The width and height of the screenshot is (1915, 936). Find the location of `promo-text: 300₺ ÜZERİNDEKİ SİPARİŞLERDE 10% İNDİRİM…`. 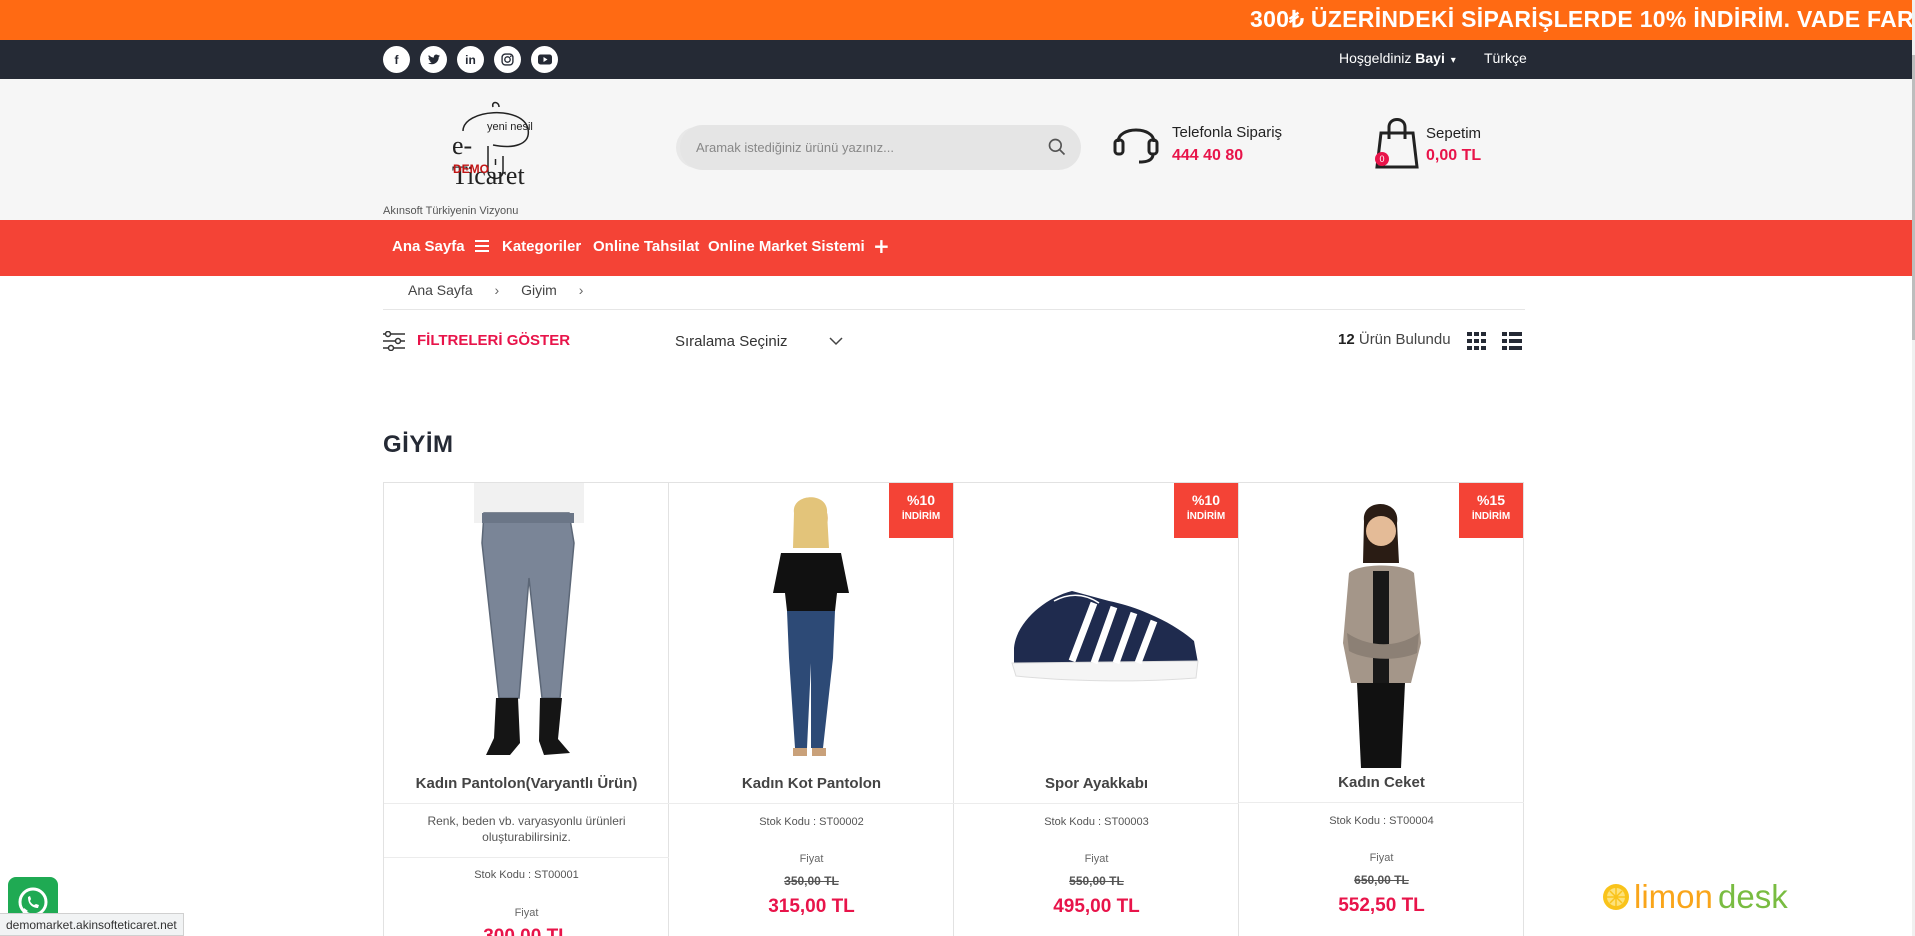

promo-text: 300₺ ÜZERİNDEKİ SİPARİŞLERDE 10% İNDİRİM… is located at coordinates (1582, 19).